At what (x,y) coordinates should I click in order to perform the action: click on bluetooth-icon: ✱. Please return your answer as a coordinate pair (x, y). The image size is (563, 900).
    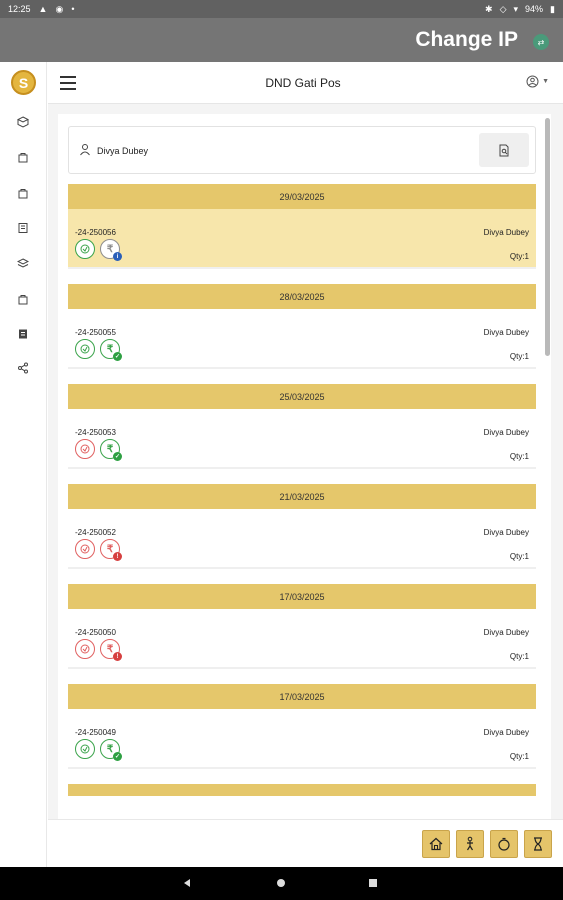
    Looking at the image, I should click on (489, 8).